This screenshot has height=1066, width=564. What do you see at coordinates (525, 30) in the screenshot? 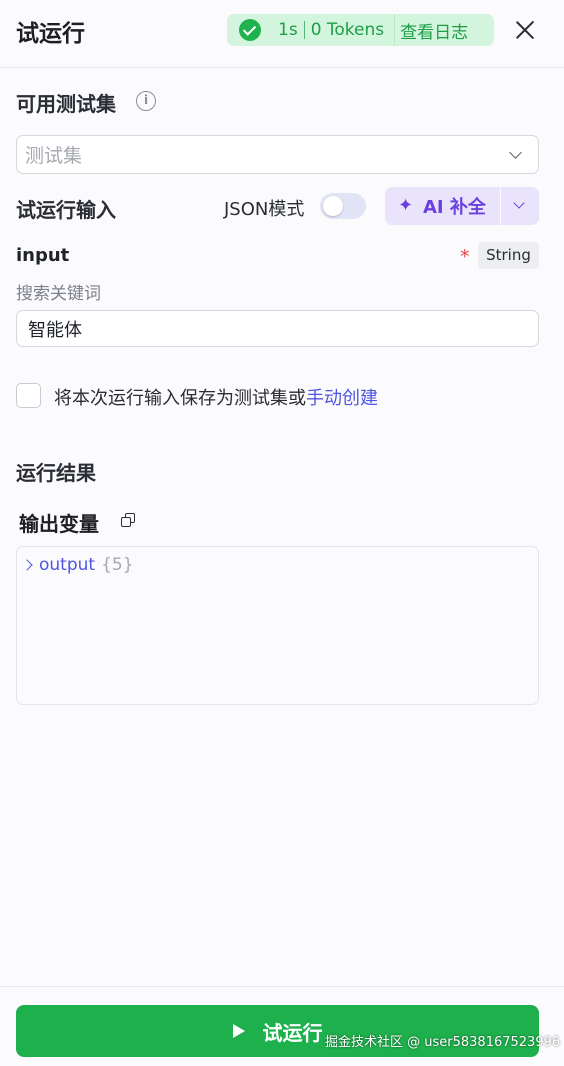
I see `close-icon` at bounding box center [525, 30].